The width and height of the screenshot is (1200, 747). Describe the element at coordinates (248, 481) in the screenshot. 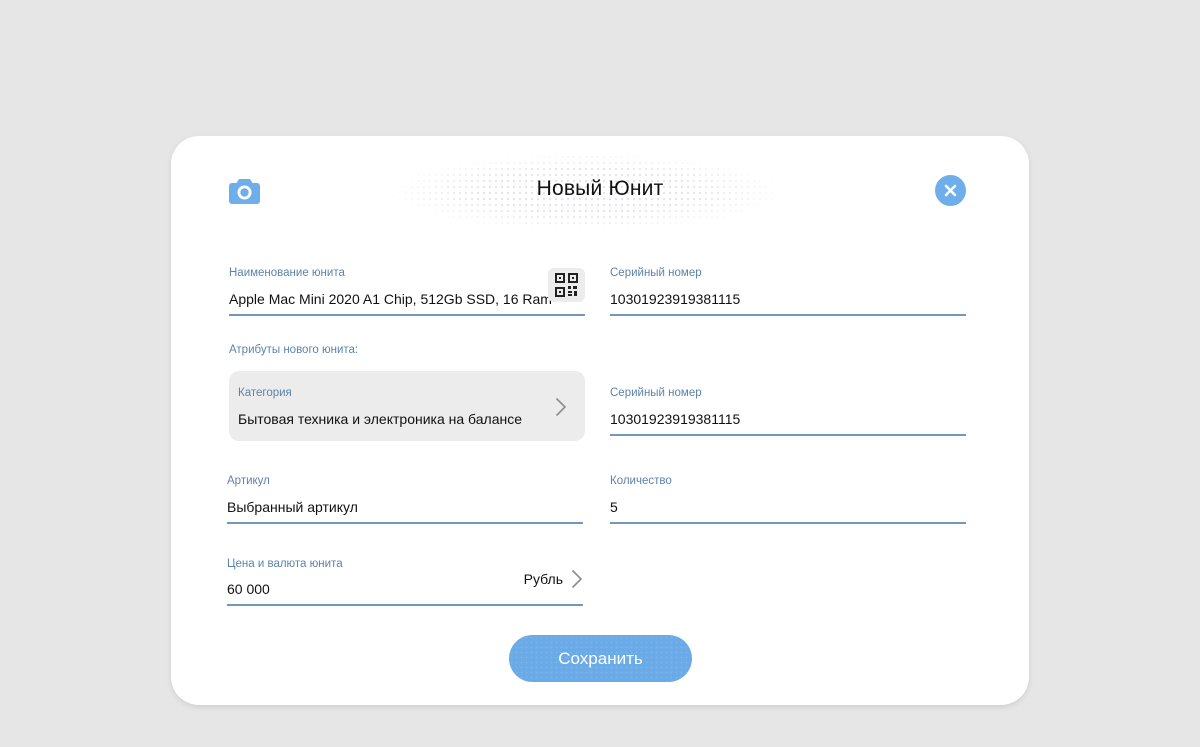

I see `article-label: Артикул` at that location.